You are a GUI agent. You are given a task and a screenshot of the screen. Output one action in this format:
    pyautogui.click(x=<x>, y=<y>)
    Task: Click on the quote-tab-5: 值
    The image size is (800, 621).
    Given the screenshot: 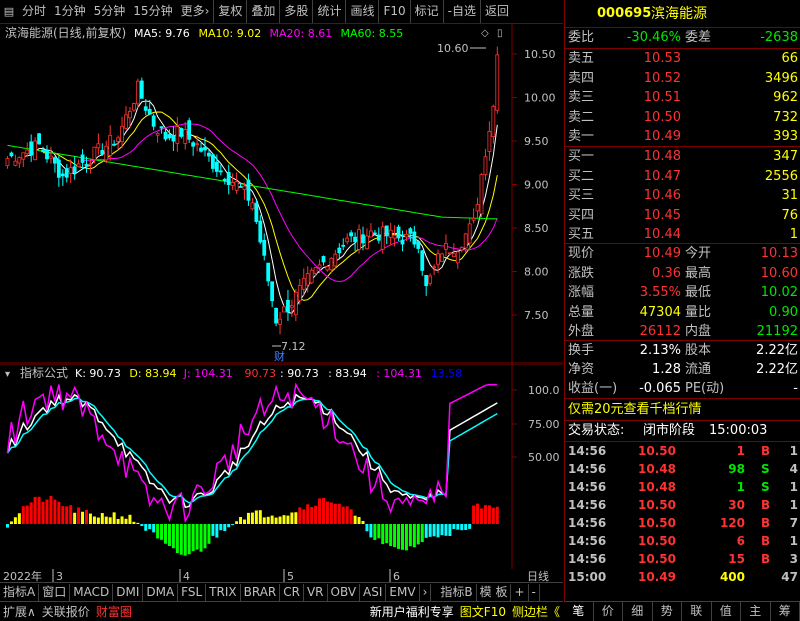 What is the action you would take?
    pyautogui.click(x=727, y=611)
    